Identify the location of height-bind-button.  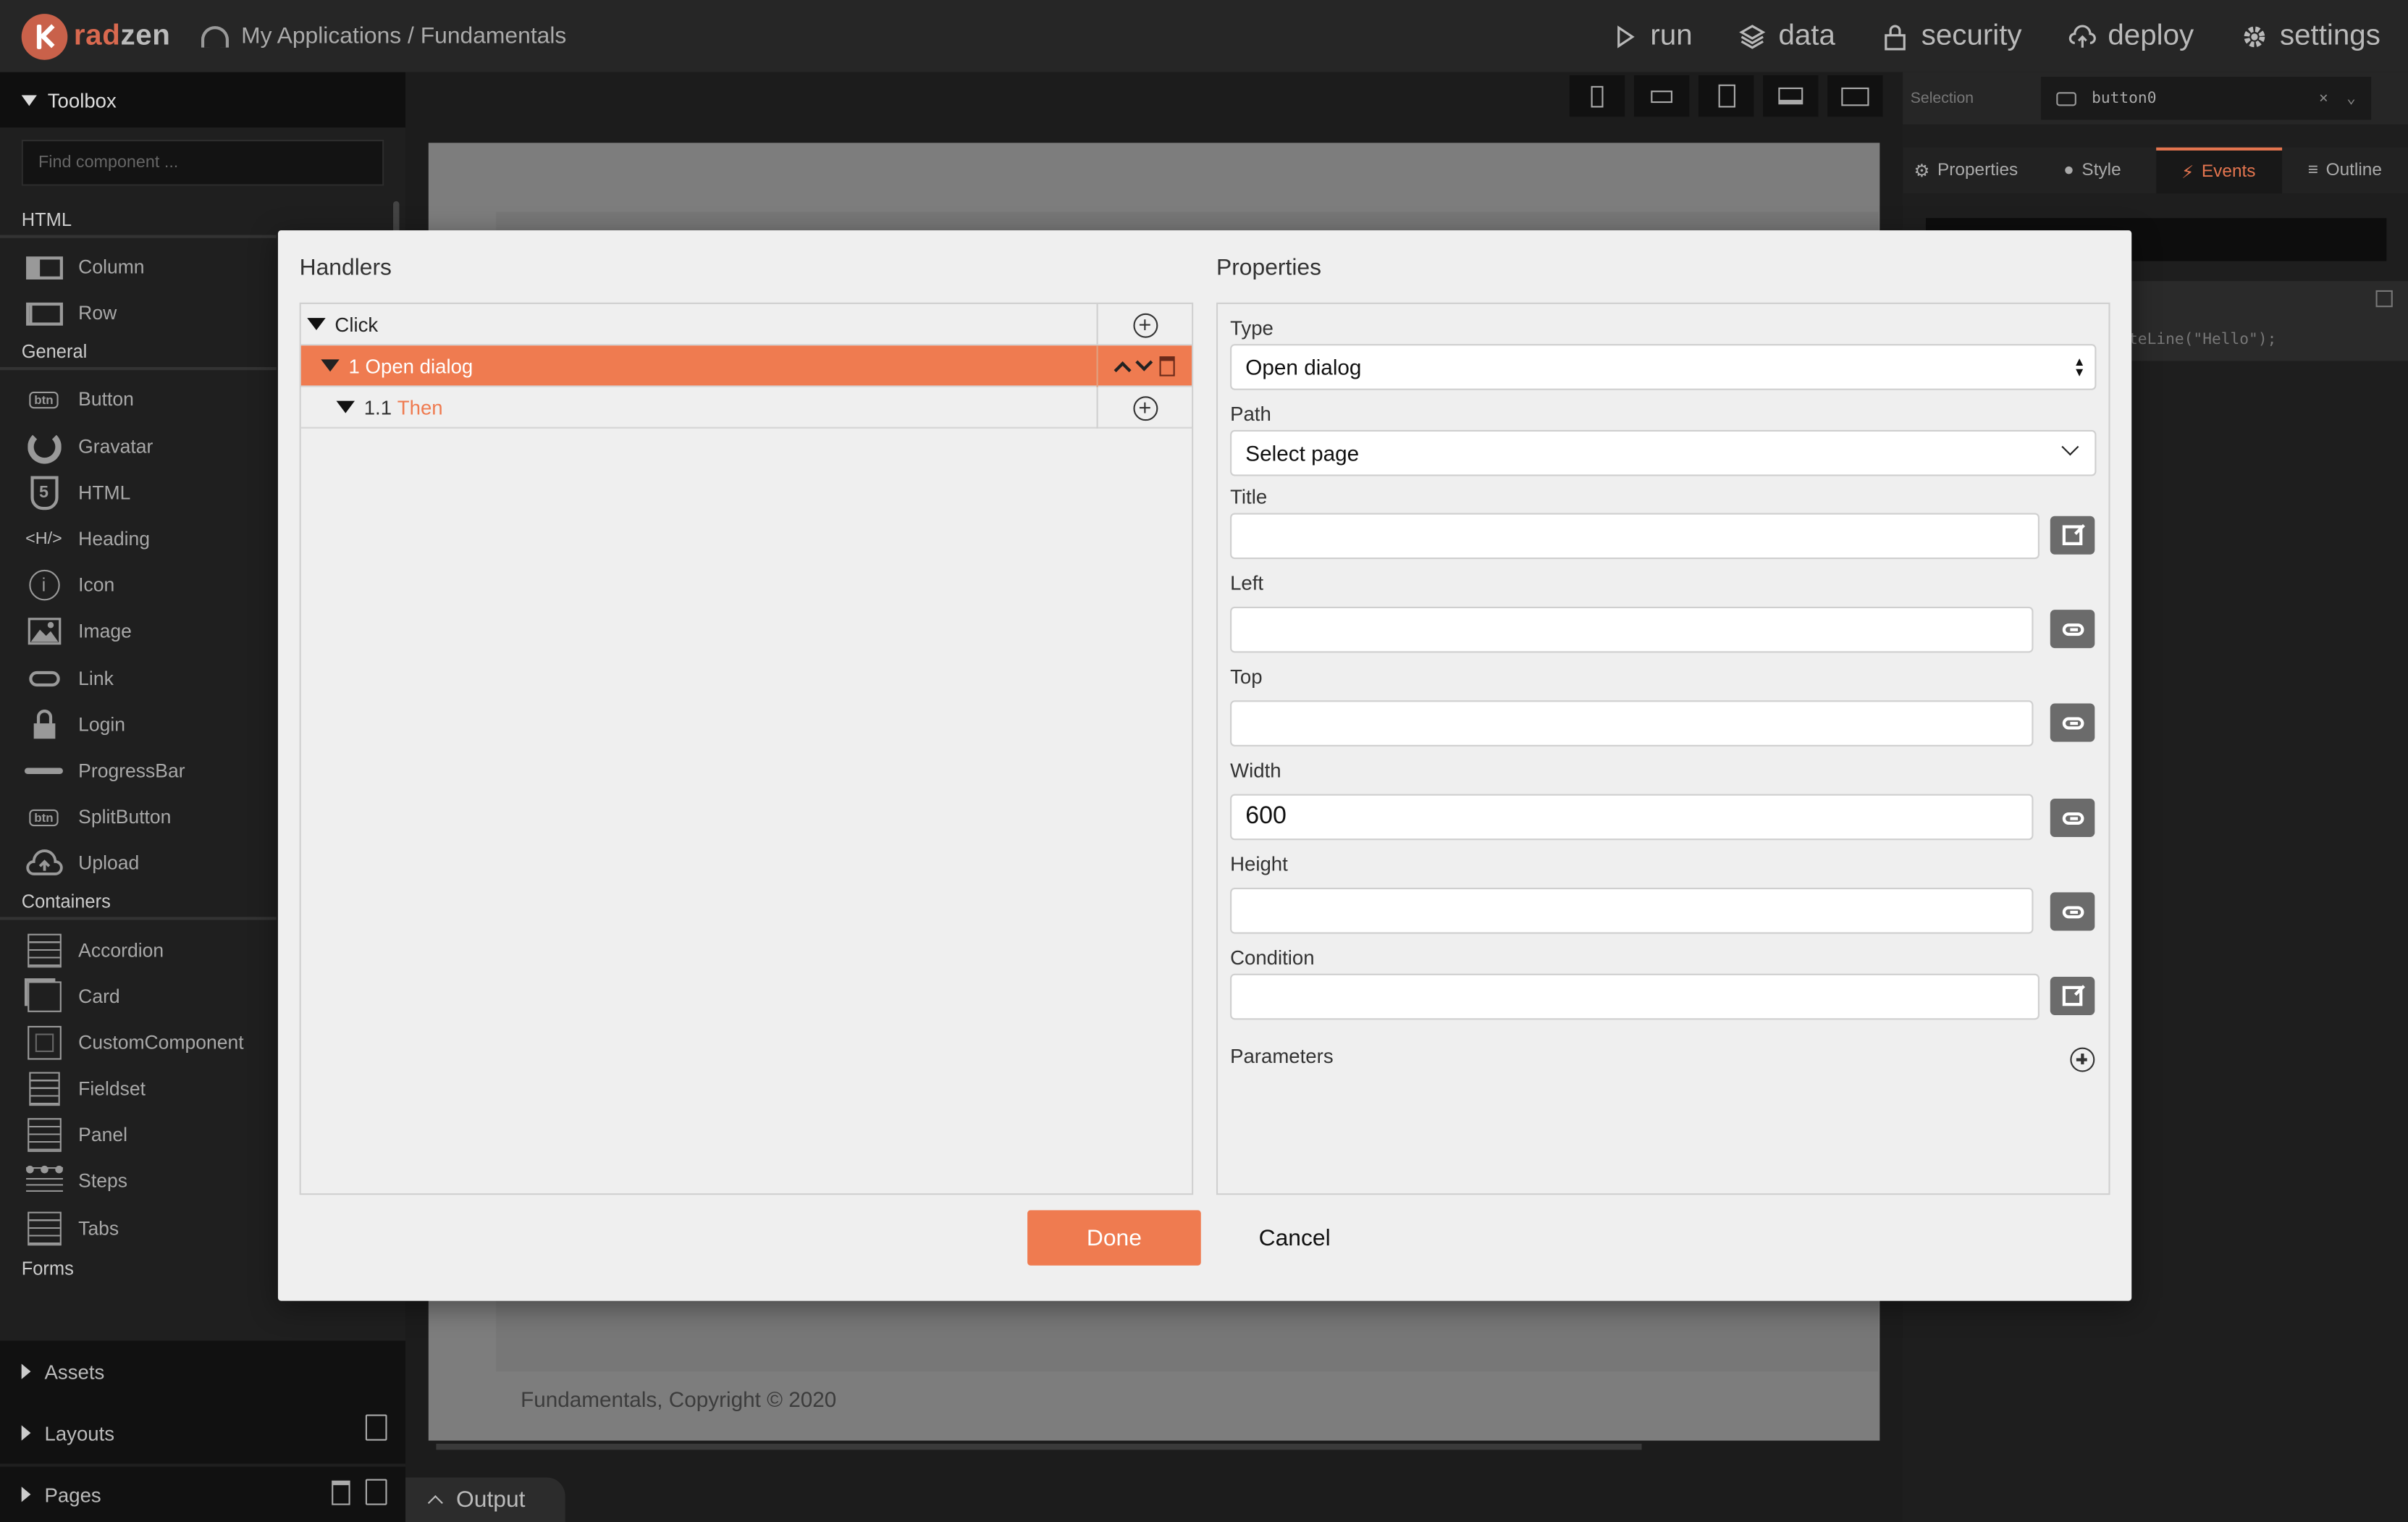
(2072, 911).